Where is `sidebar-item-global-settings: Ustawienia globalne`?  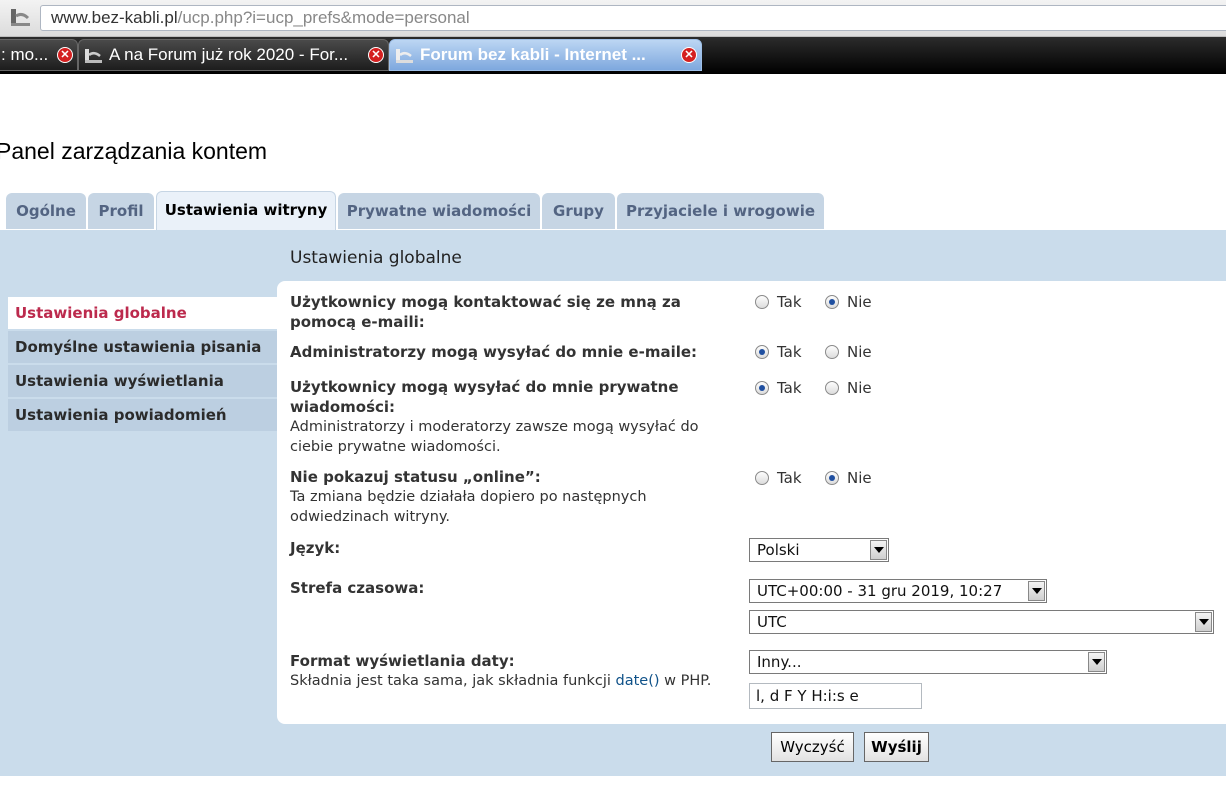
sidebar-item-global-settings: Ustawienia globalne is located at coordinates (143, 313).